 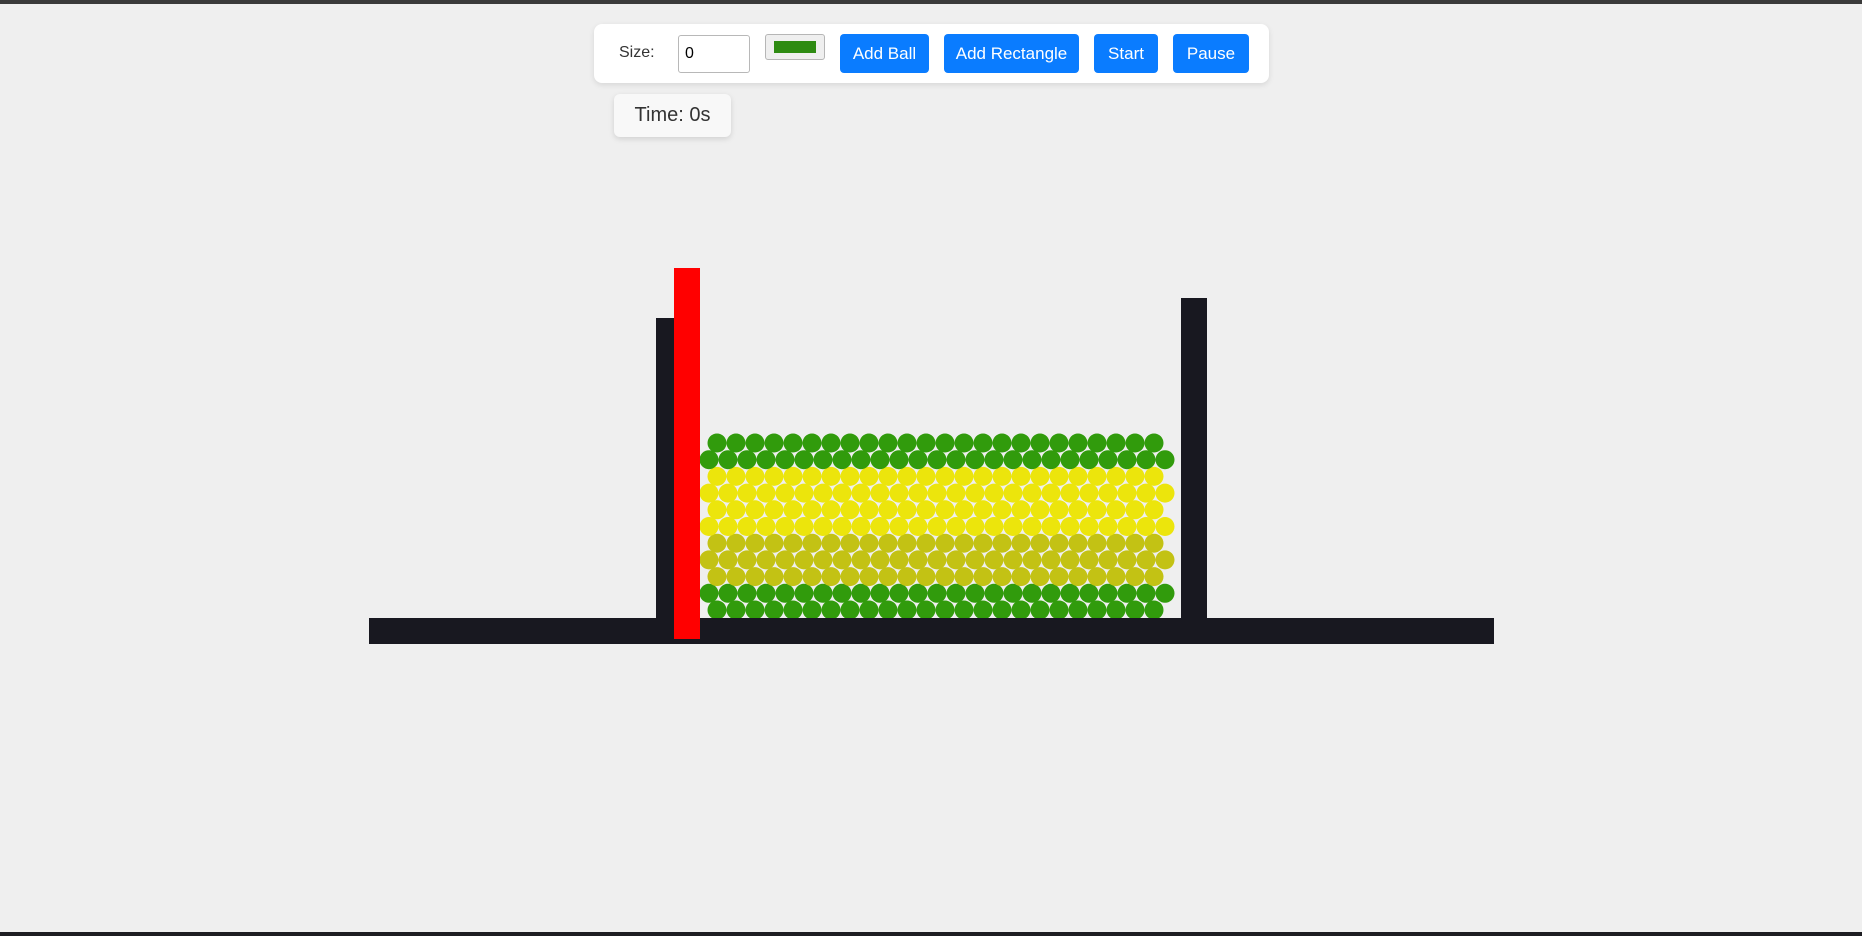 I want to click on window-bottom-edge, so click(x=931, y=934).